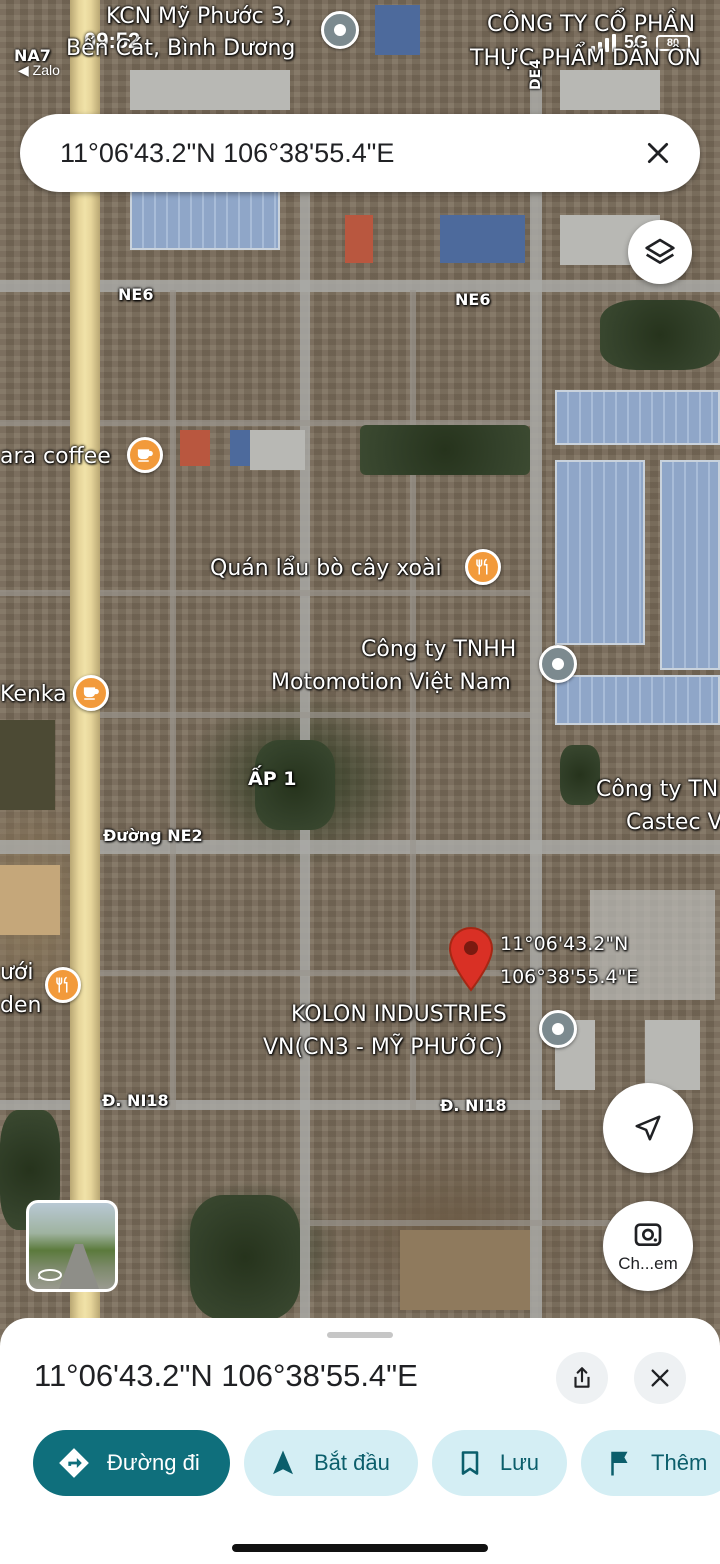  I want to click on poi-label-motomotion-2: Motomotion Việt Nam, so click(391, 682).